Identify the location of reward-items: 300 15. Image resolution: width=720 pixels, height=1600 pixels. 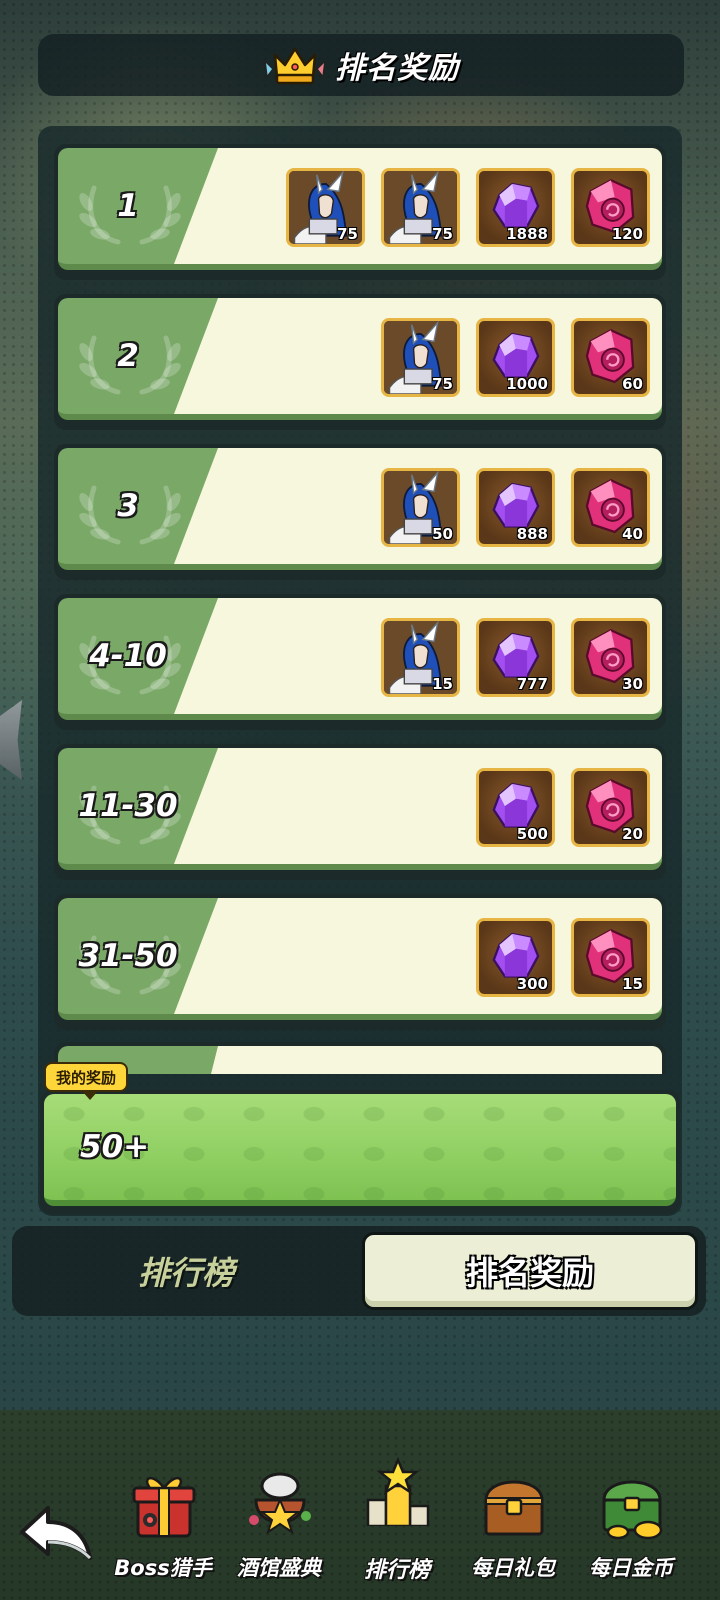
(563, 958).